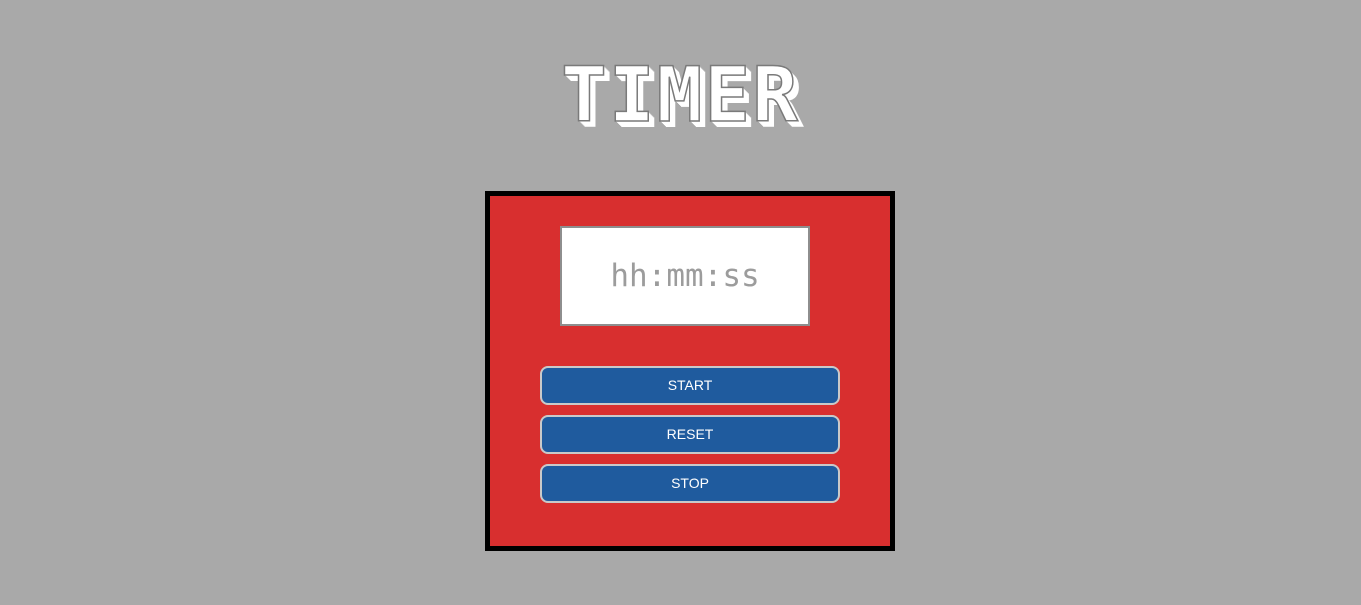  I want to click on time-input, so click(685, 276).